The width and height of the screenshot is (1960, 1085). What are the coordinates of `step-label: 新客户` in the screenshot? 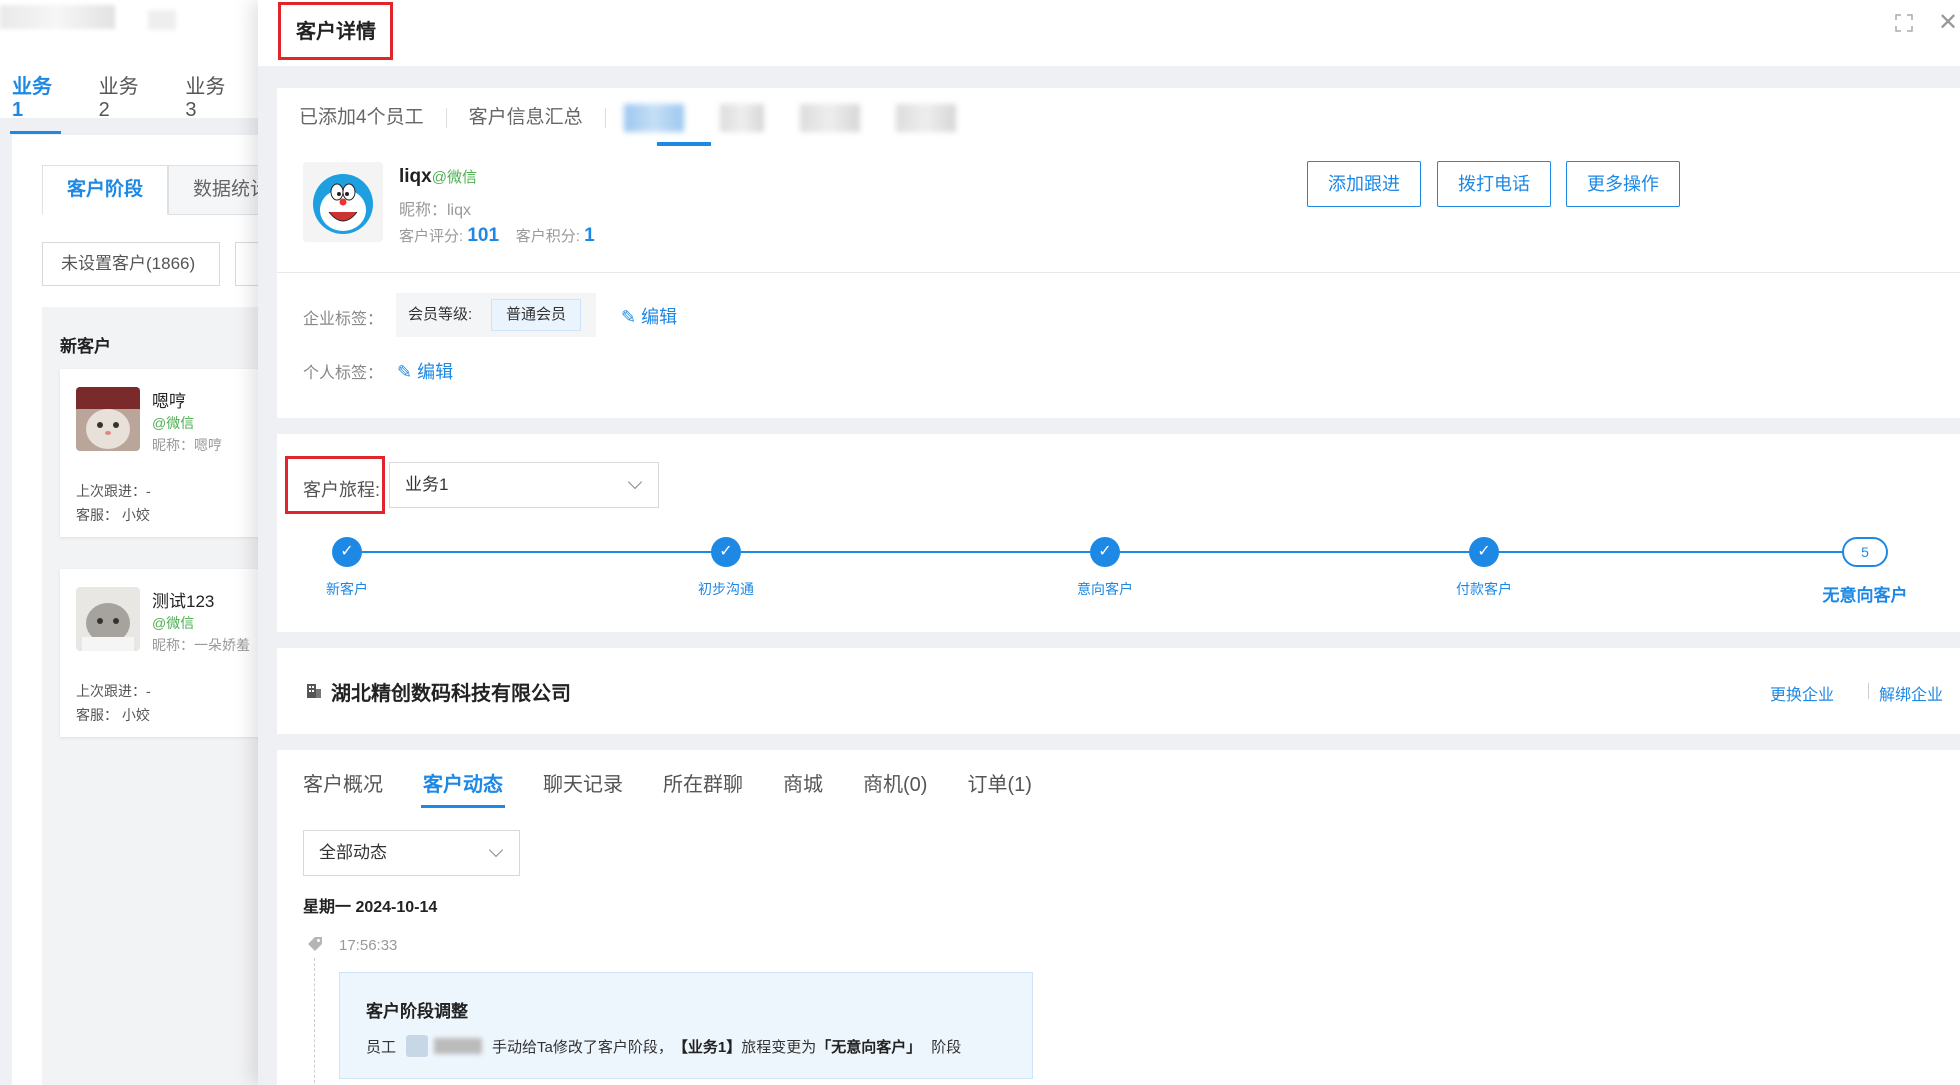 It's located at (347, 589).